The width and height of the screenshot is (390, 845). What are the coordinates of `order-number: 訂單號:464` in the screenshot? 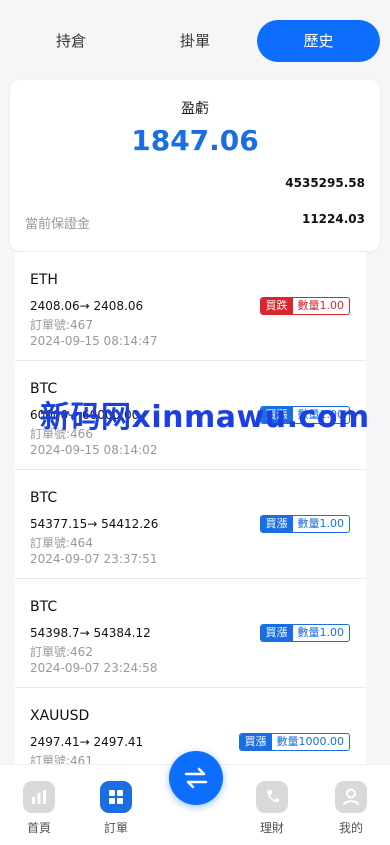 It's located at (61, 543).